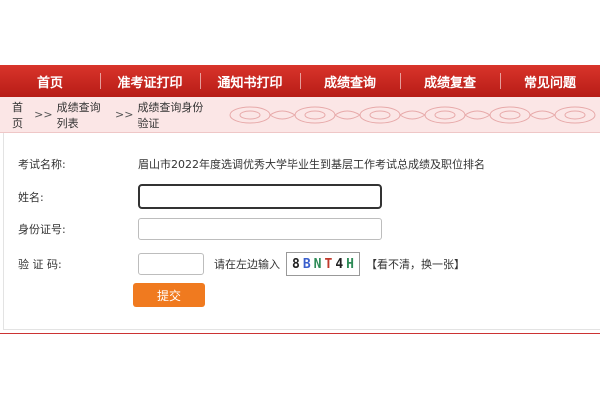 The image size is (600, 400). What do you see at coordinates (260, 229) in the screenshot?
I see `id-number-input` at bounding box center [260, 229].